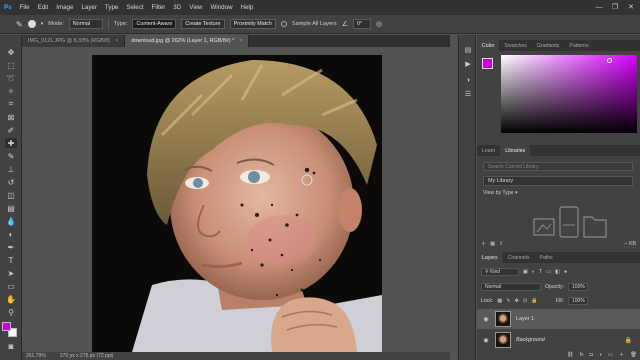 Image resolution: width=640 pixels, height=360 pixels. What do you see at coordinates (468, 50) in the screenshot?
I see `history-icon: ▤` at bounding box center [468, 50].